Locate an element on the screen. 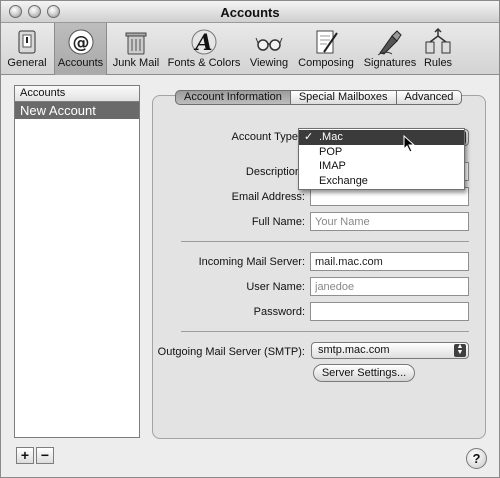  help-button: ? is located at coordinates (476, 458).